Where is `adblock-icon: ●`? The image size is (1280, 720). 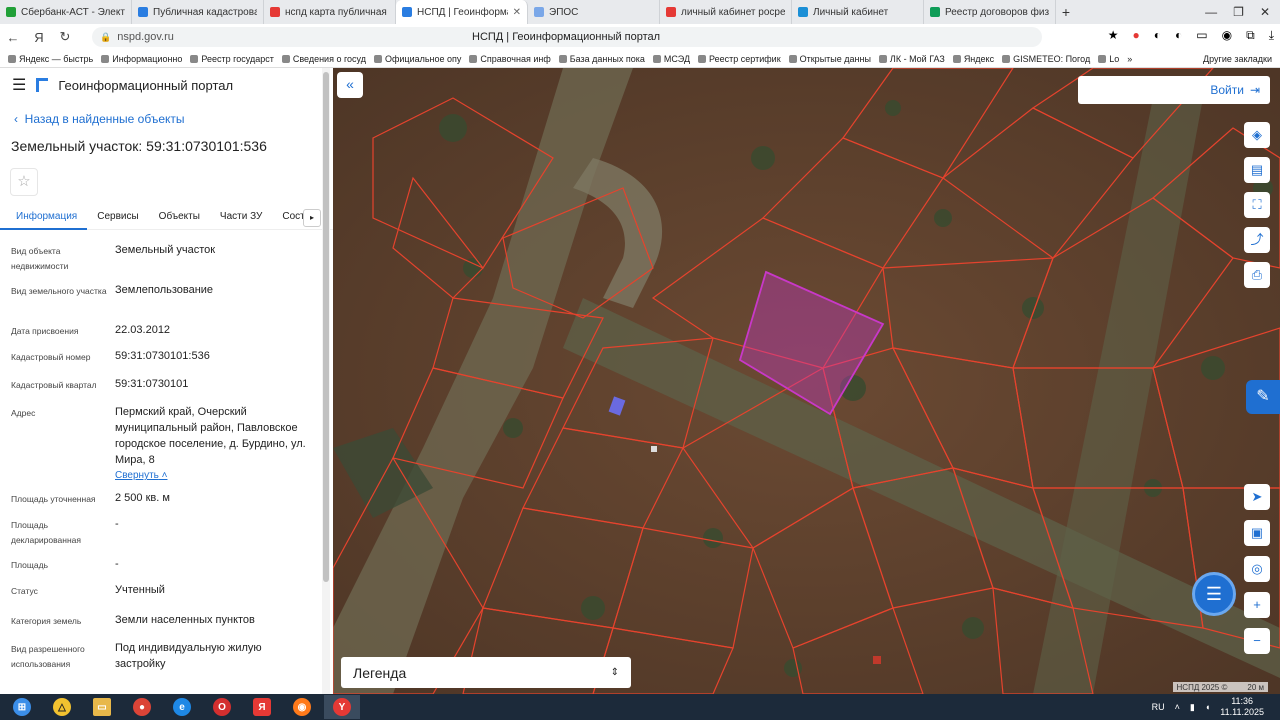 adblock-icon: ● is located at coordinates (1136, 35).